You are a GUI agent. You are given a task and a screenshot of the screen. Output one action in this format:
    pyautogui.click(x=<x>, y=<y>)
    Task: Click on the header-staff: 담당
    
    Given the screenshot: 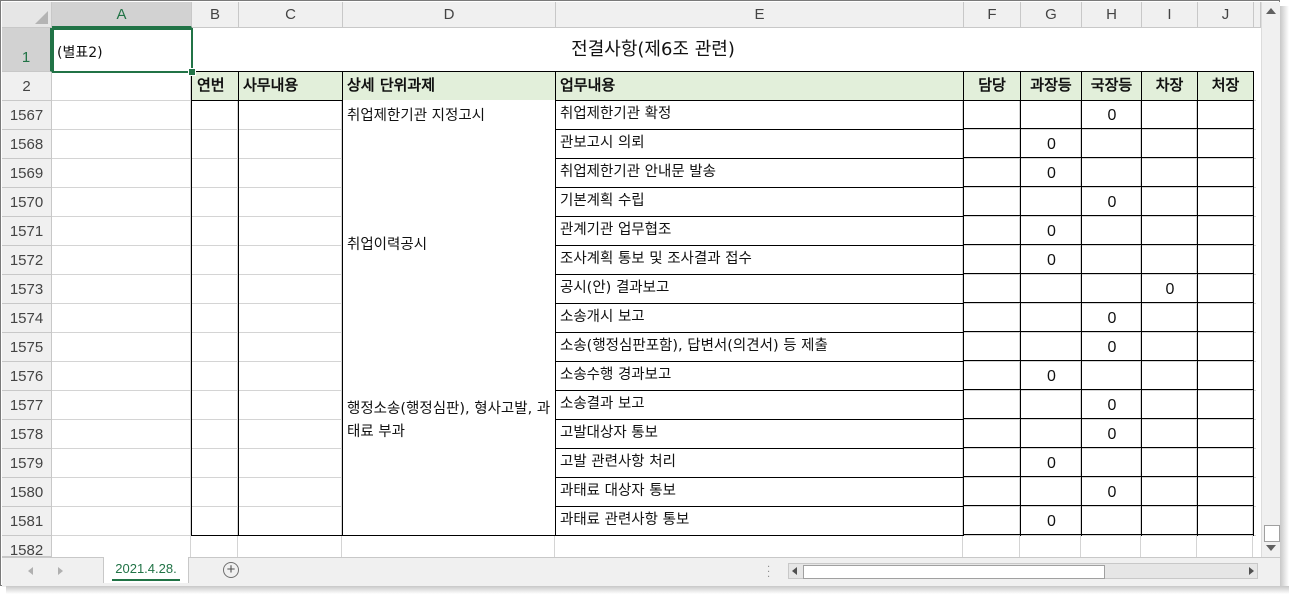 What is the action you would take?
    pyautogui.click(x=992, y=86)
    